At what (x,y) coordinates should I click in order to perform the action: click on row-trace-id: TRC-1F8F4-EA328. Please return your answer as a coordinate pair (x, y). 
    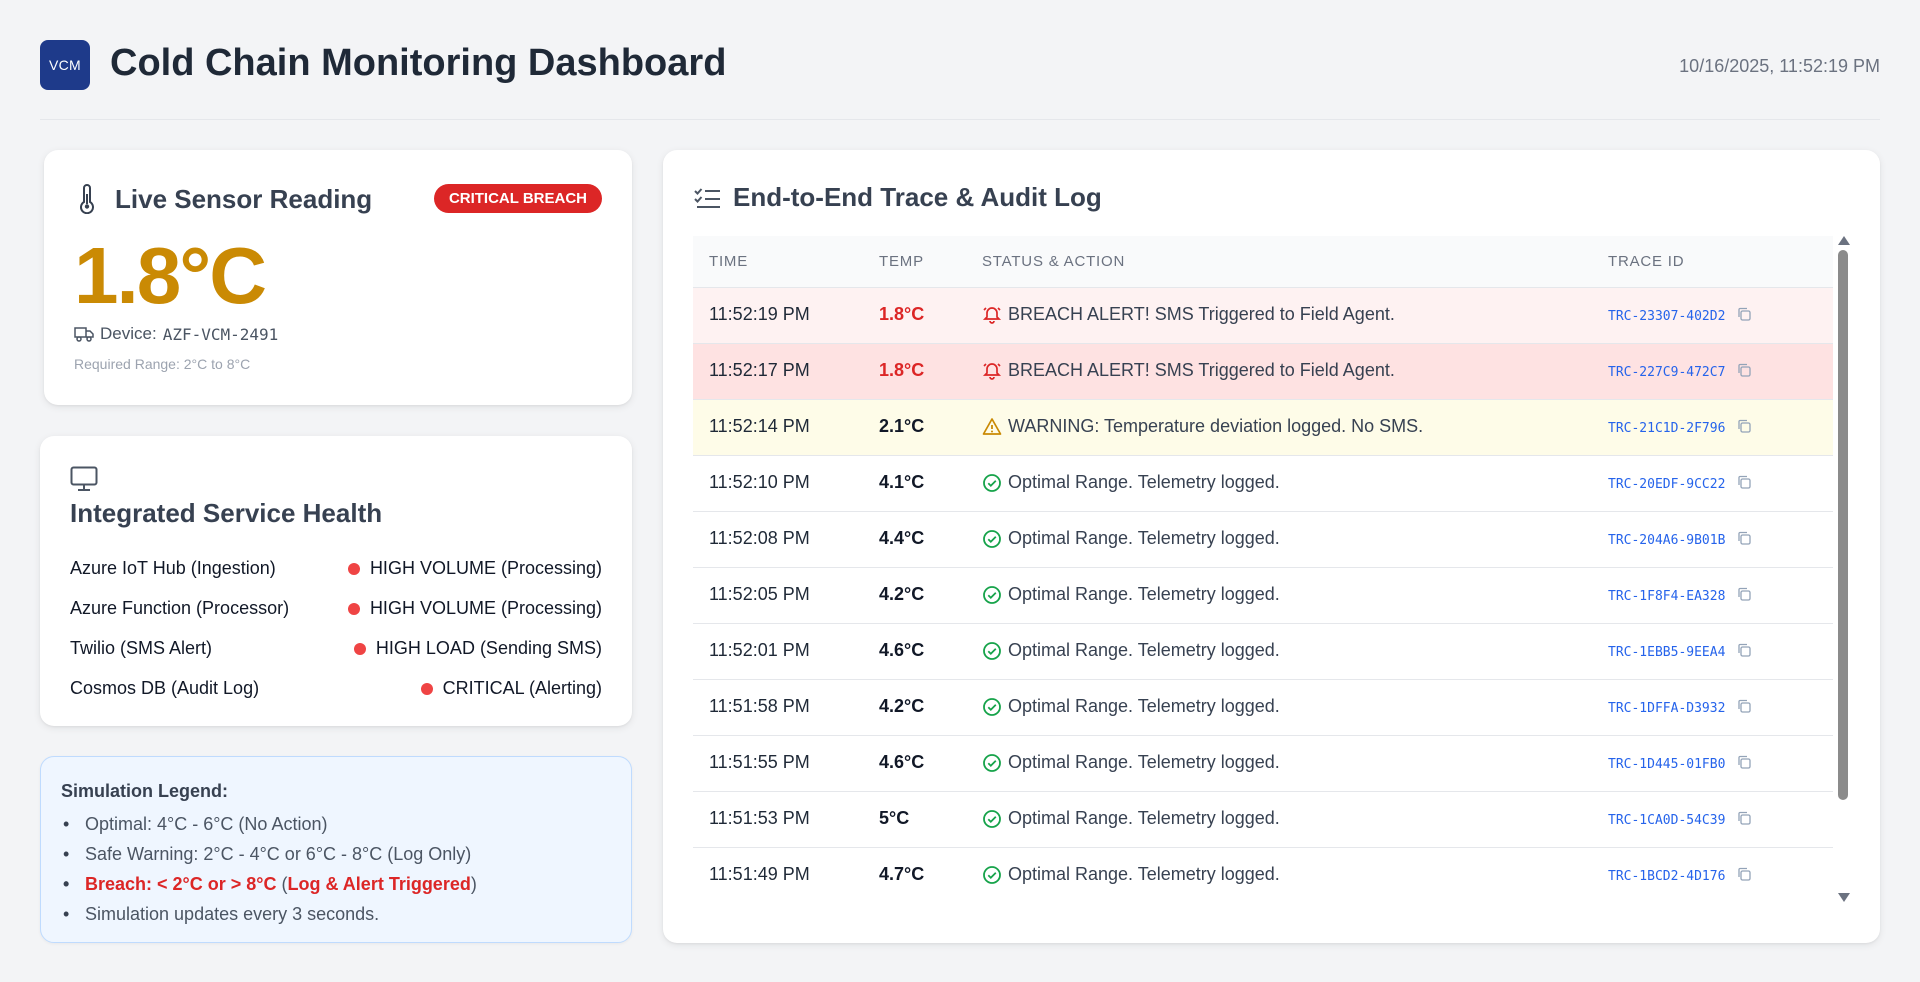
    Looking at the image, I should click on (1667, 596).